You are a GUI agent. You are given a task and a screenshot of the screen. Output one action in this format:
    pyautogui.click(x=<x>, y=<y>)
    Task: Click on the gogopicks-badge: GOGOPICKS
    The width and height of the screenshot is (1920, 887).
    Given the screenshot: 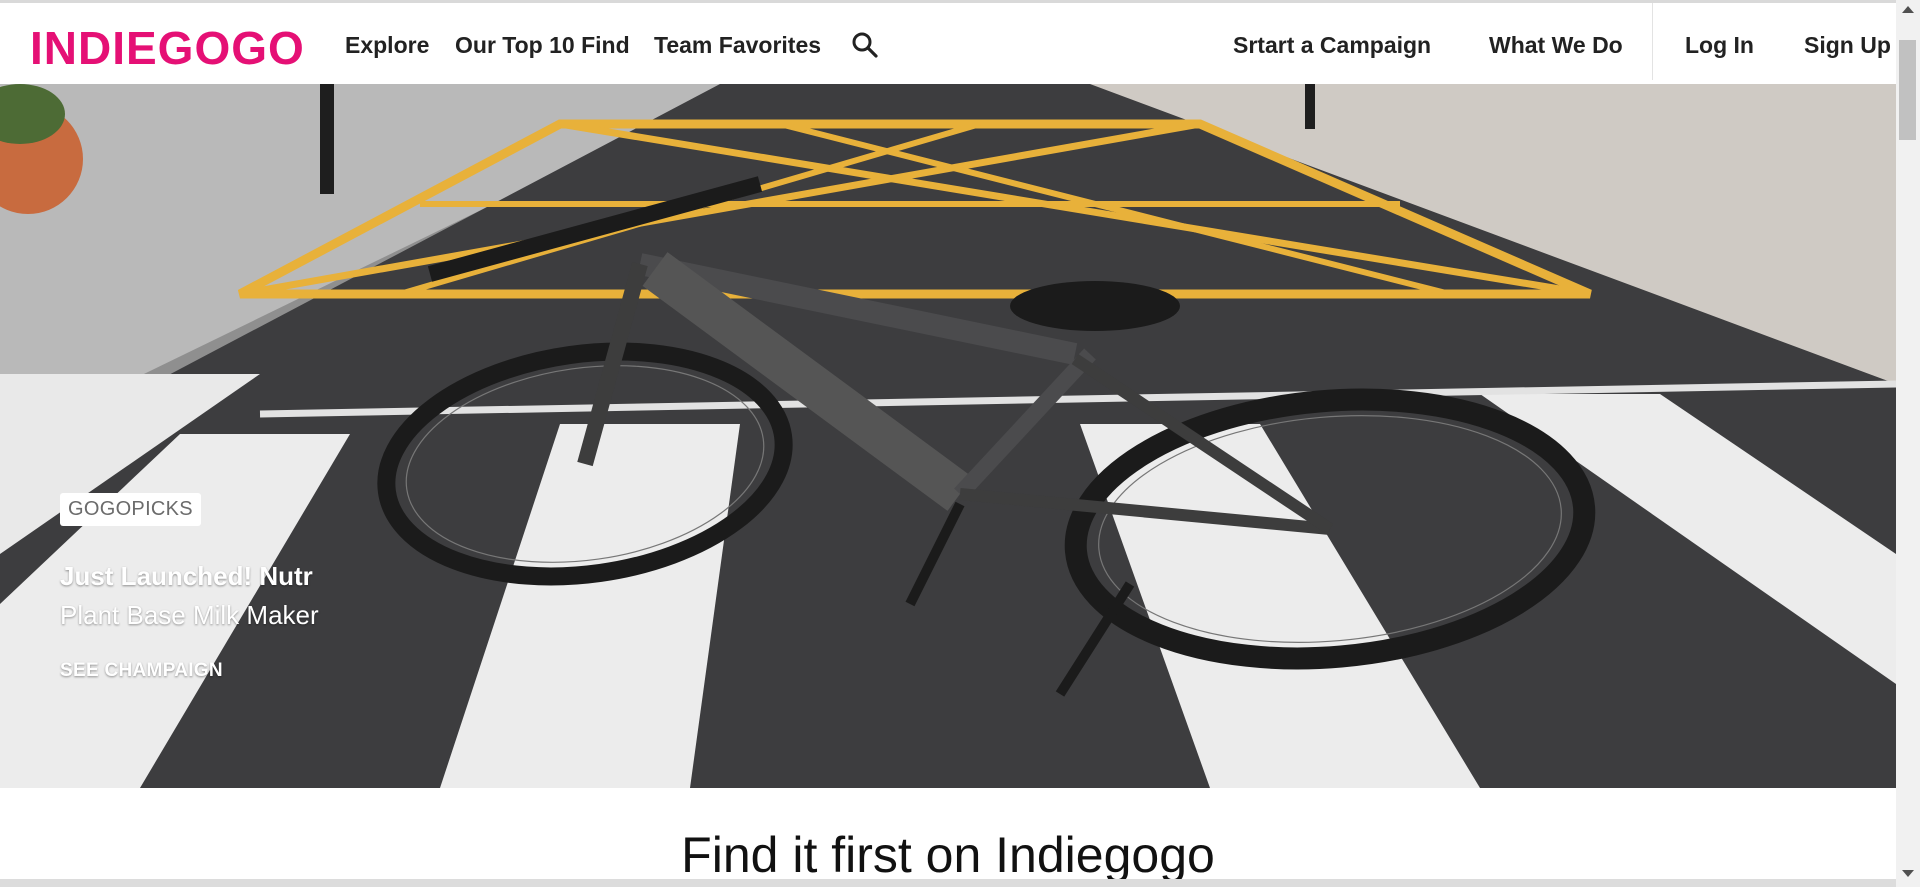 What is the action you would take?
    pyautogui.click(x=130, y=509)
    